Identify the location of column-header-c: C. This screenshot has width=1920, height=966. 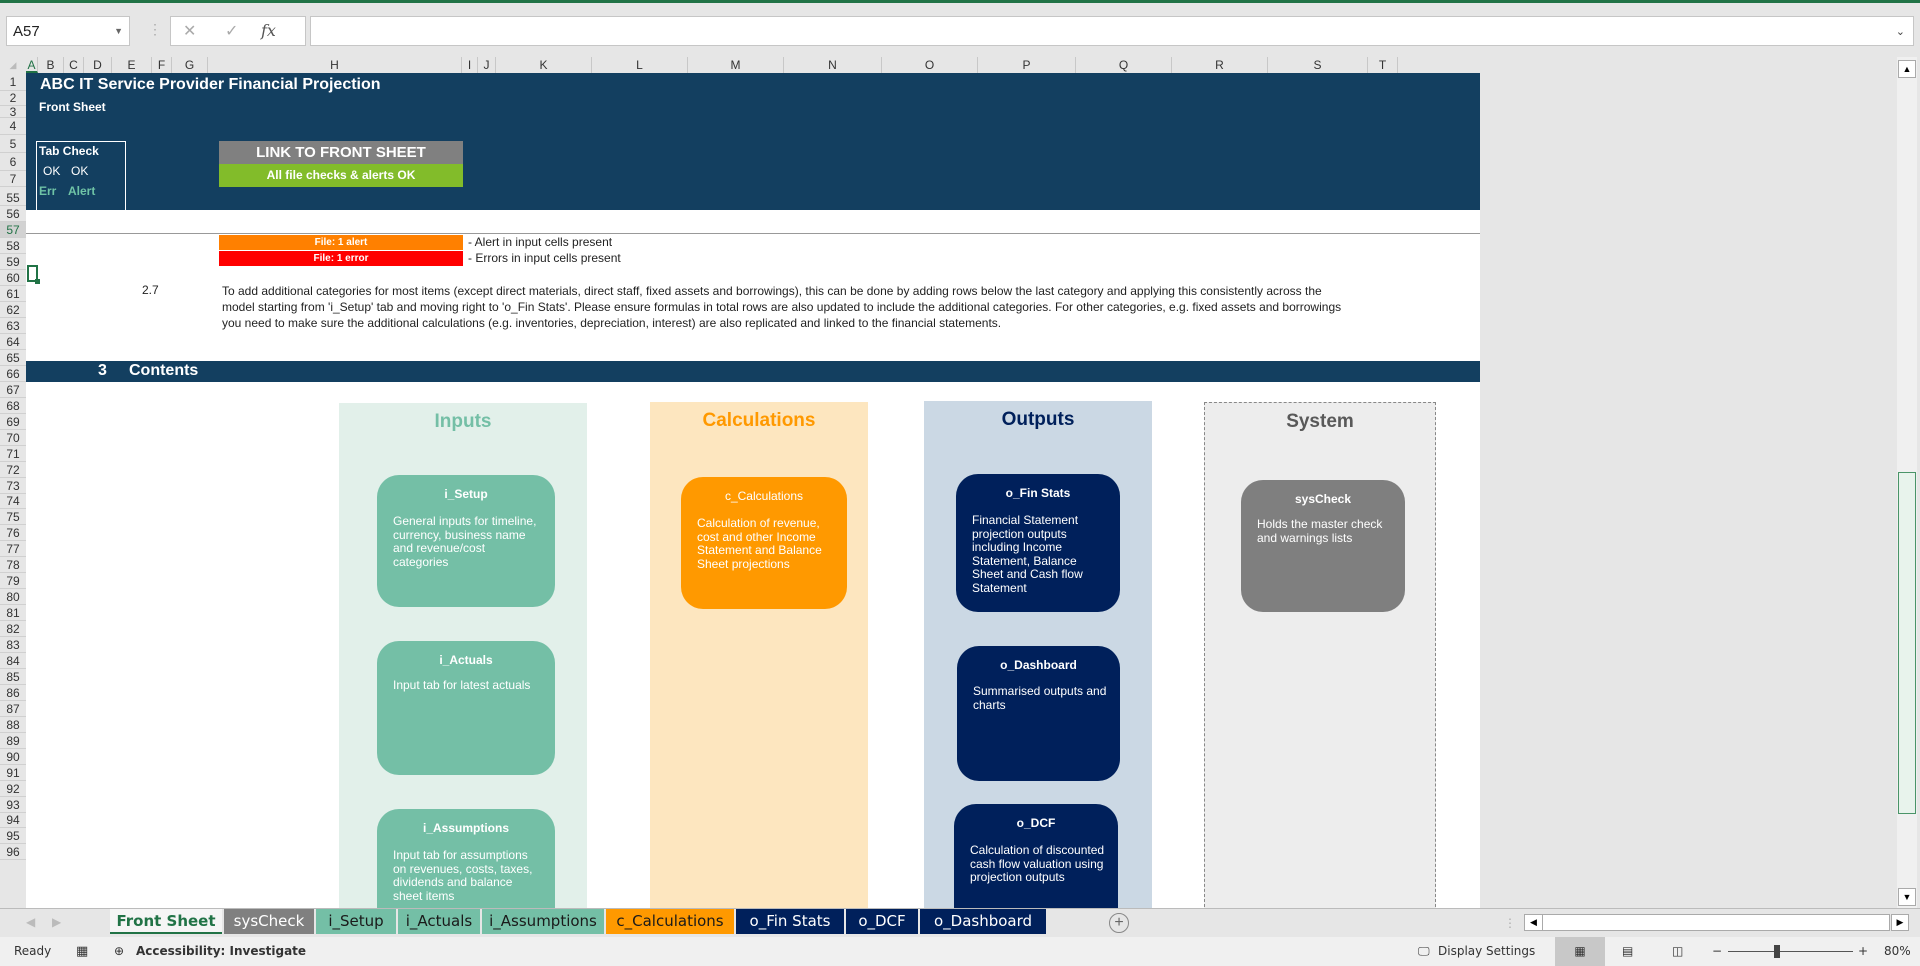
(74, 65).